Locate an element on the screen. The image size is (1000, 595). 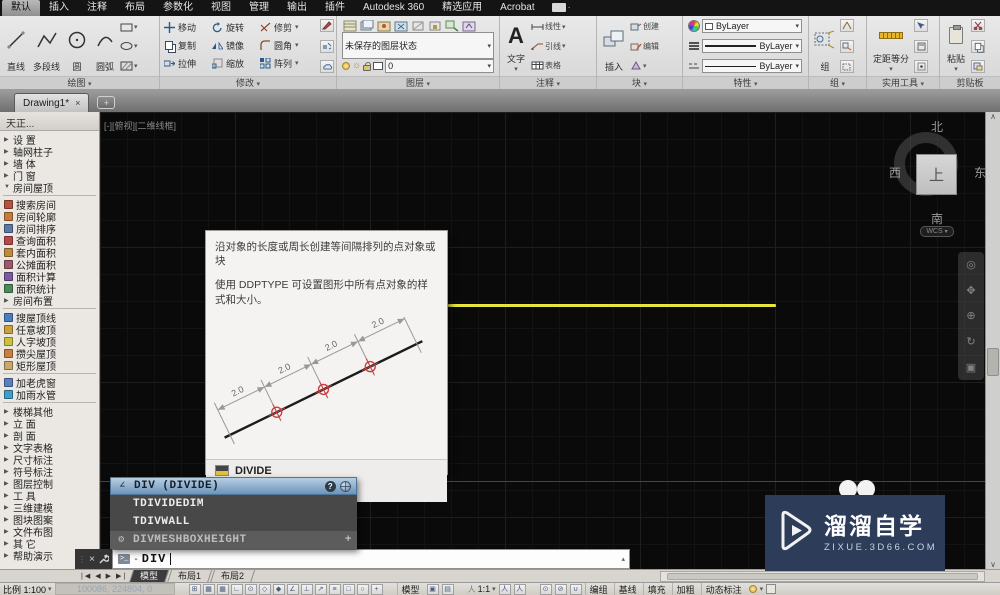
linetype-dropdown: ByLayer ▾ is located at coordinates (752, 66).